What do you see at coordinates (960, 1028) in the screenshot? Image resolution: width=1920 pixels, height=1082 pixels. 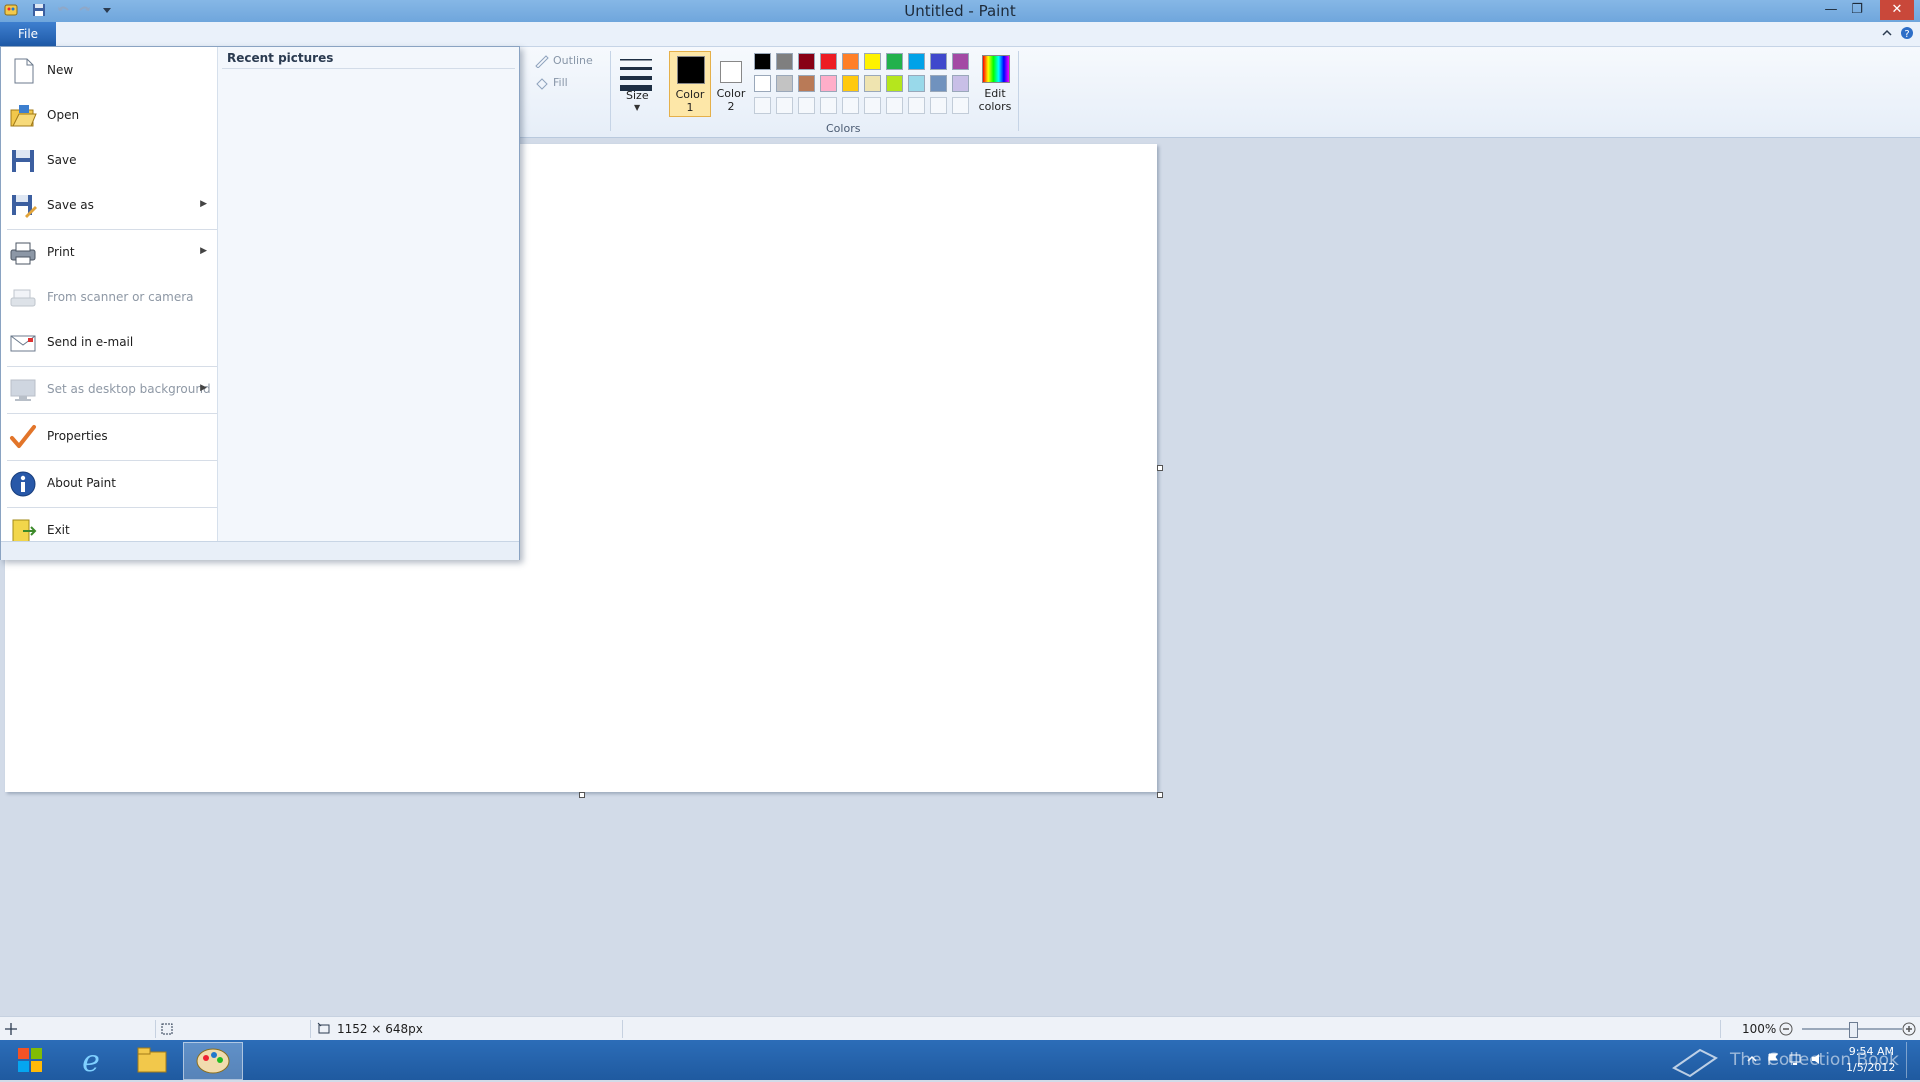 I see `status-bar: 1152 × 648px 100%` at bounding box center [960, 1028].